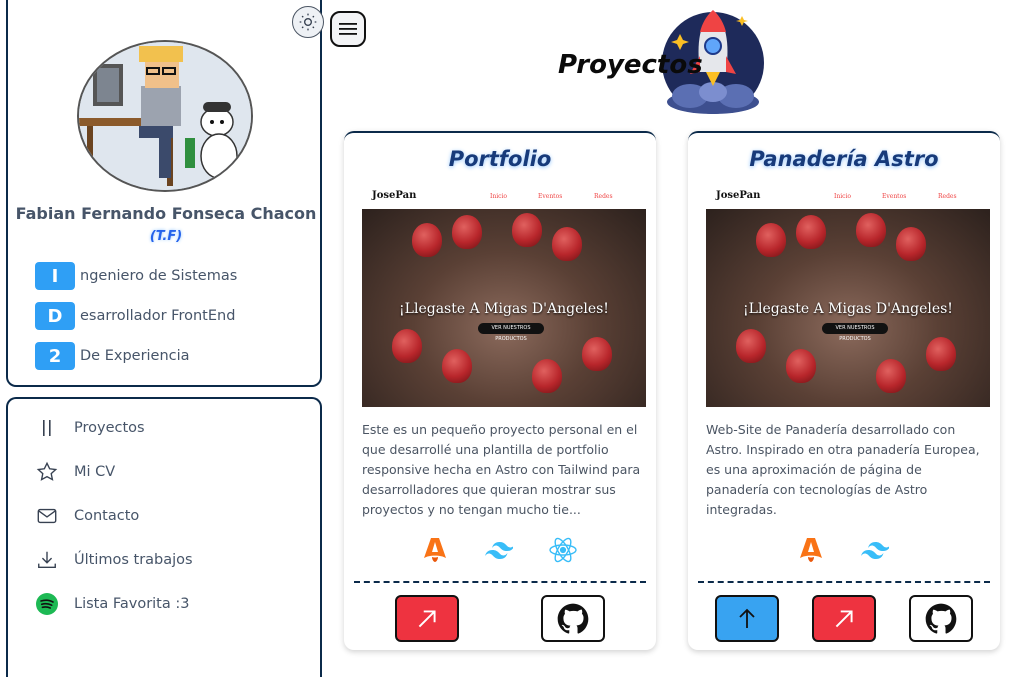 Image resolution: width=1015 pixels, height=677 pixels. What do you see at coordinates (630, 65) in the screenshot?
I see `page-title: Proyectos` at bounding box center [630, 65].